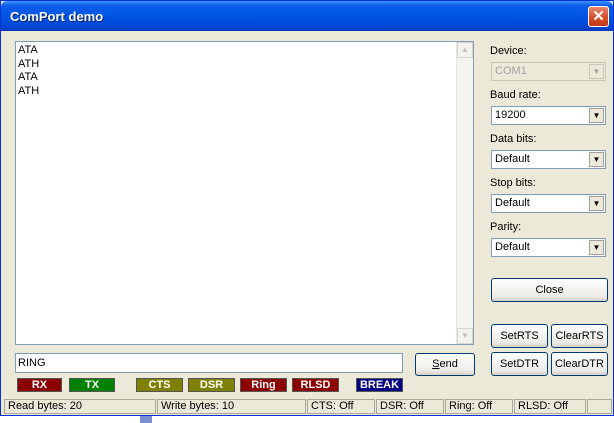  I want to click on title-bar: ComPort demo ✕, so click(307, 16).